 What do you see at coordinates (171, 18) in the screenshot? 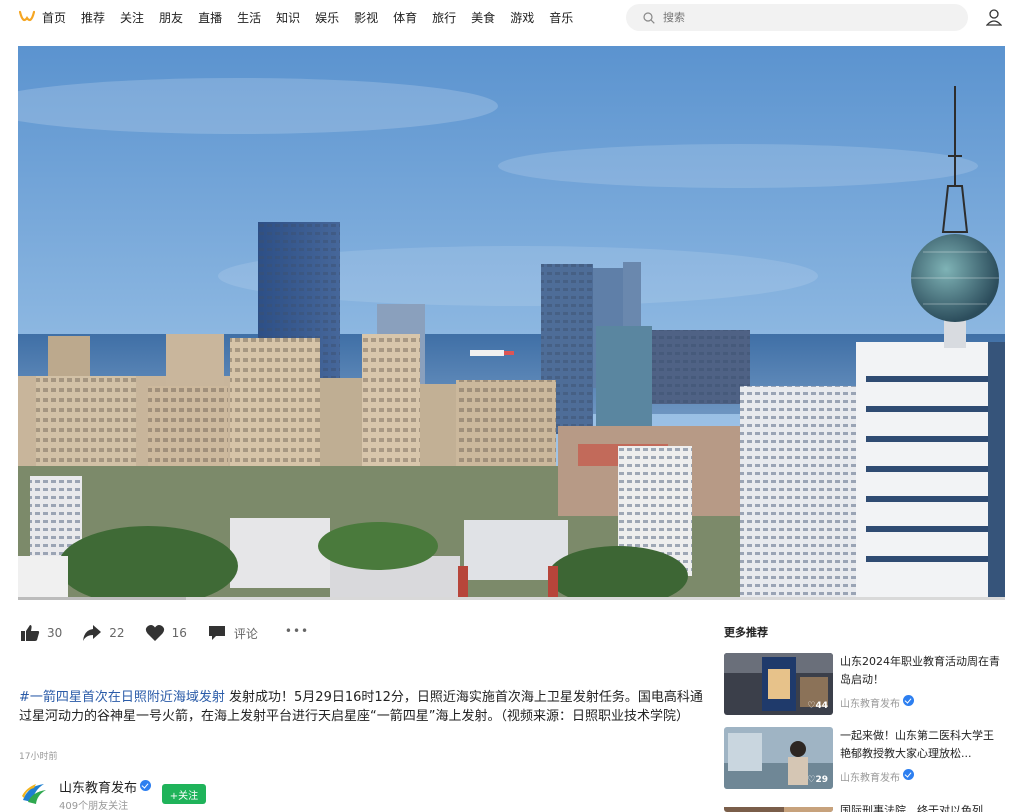
I see `nav-item-friends: 朋友` at bounding box center [171, 18].